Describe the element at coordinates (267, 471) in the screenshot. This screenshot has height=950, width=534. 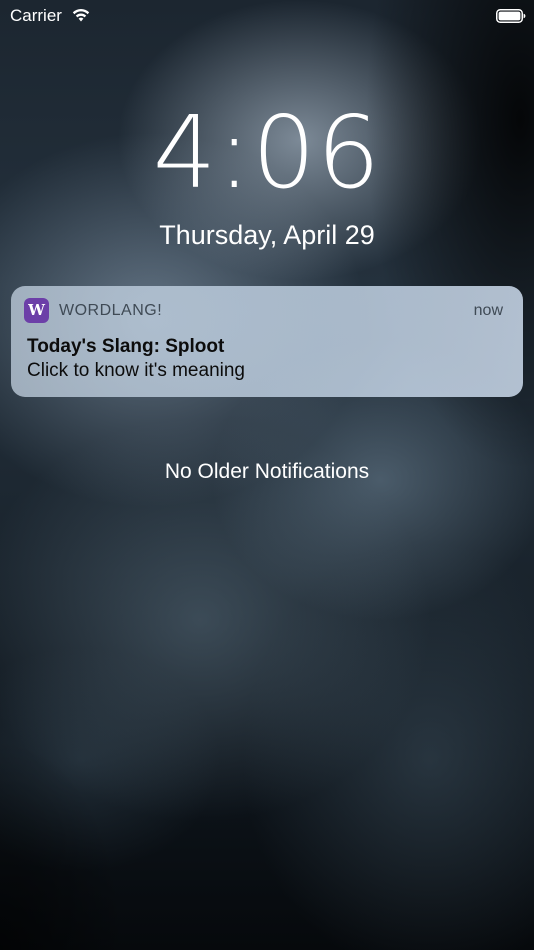
I see `no-older-notifications-label: No Older Notifications` at that location.